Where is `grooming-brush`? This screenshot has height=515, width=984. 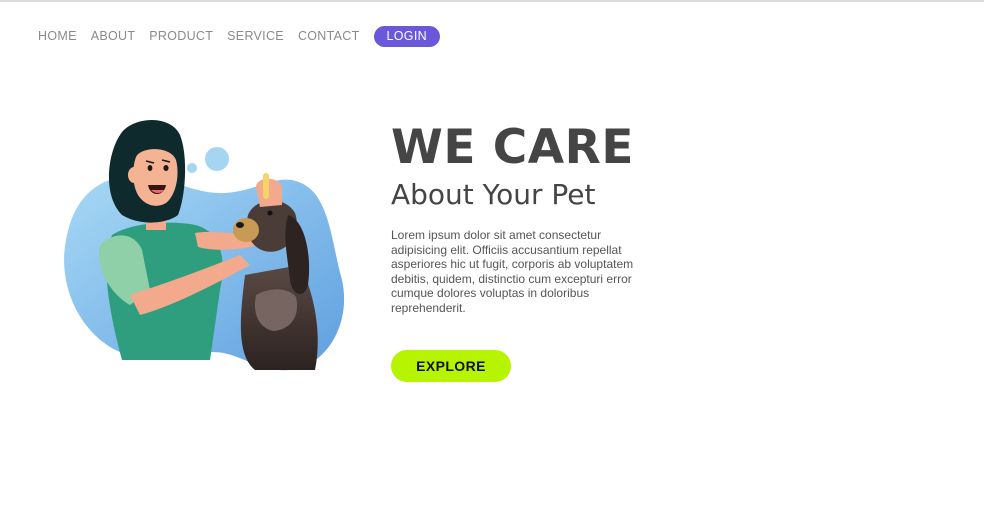 grooming-brush is located at coordinates (266, 186).